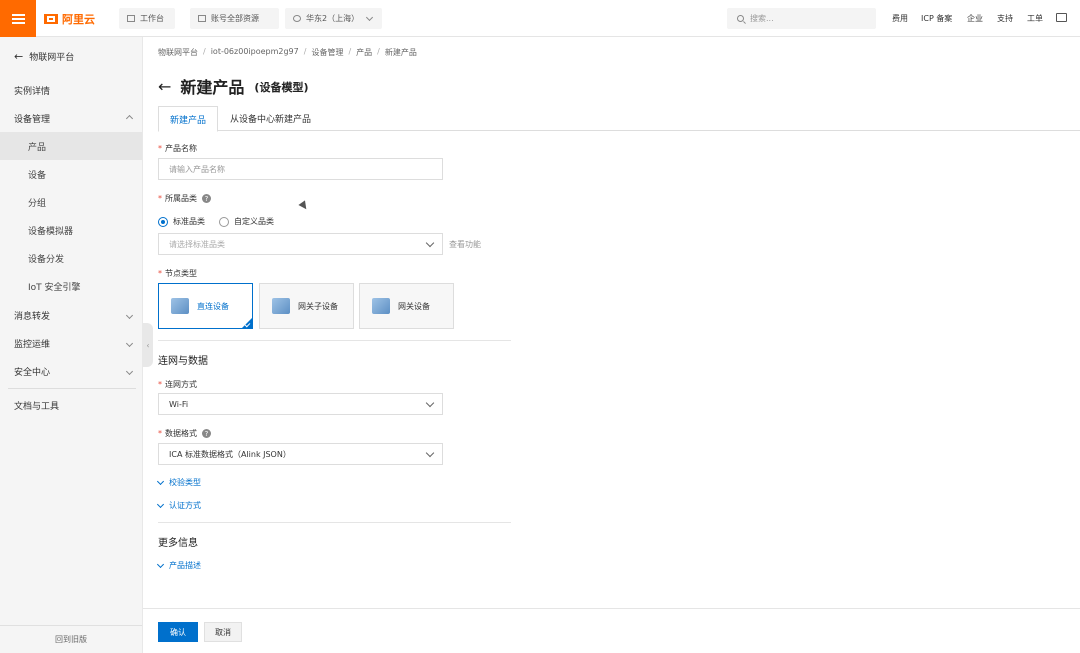 The height and width of the screenshot is (653, 1080). I want to click on page-title: ← 新建产品 (设备模型), so click(233, 87).